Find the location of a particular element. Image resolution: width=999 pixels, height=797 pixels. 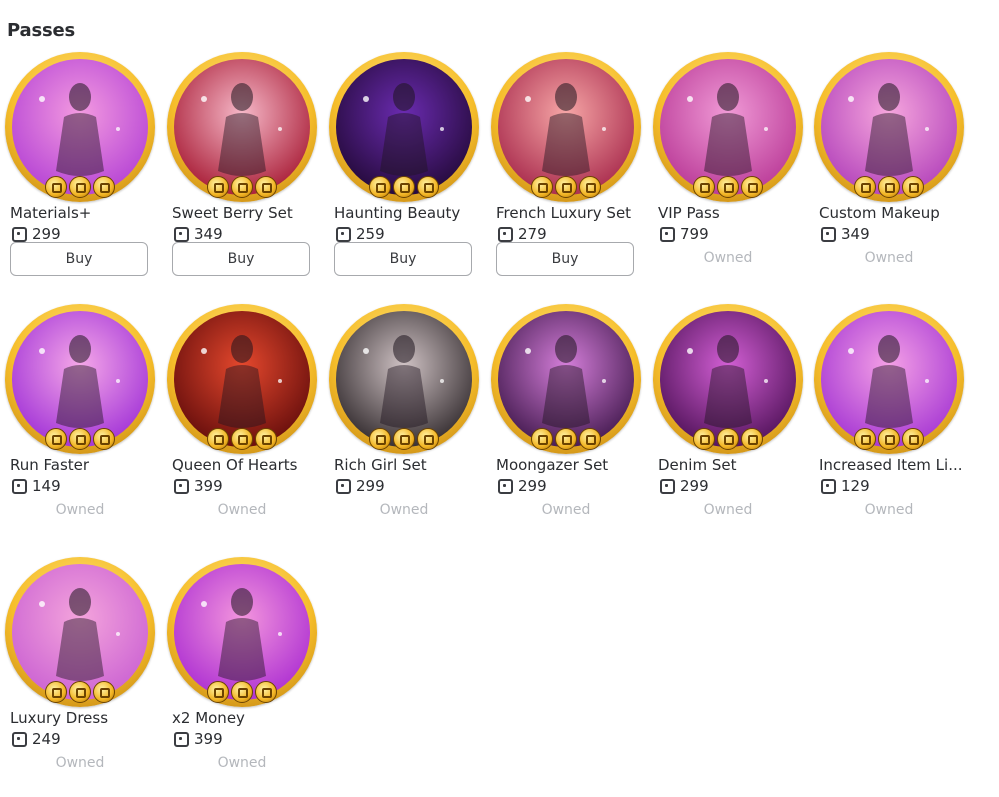

pass-name: Denim Set is located at coordinates (732, 465).